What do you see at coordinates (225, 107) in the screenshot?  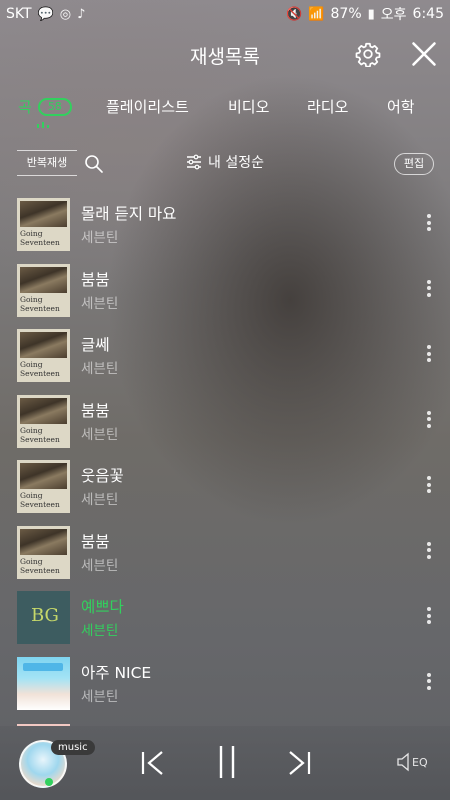 I see `tab-bar: 곡 58 플레이리스트 비디오 라디오 어학` at bounding box center [225, 107].